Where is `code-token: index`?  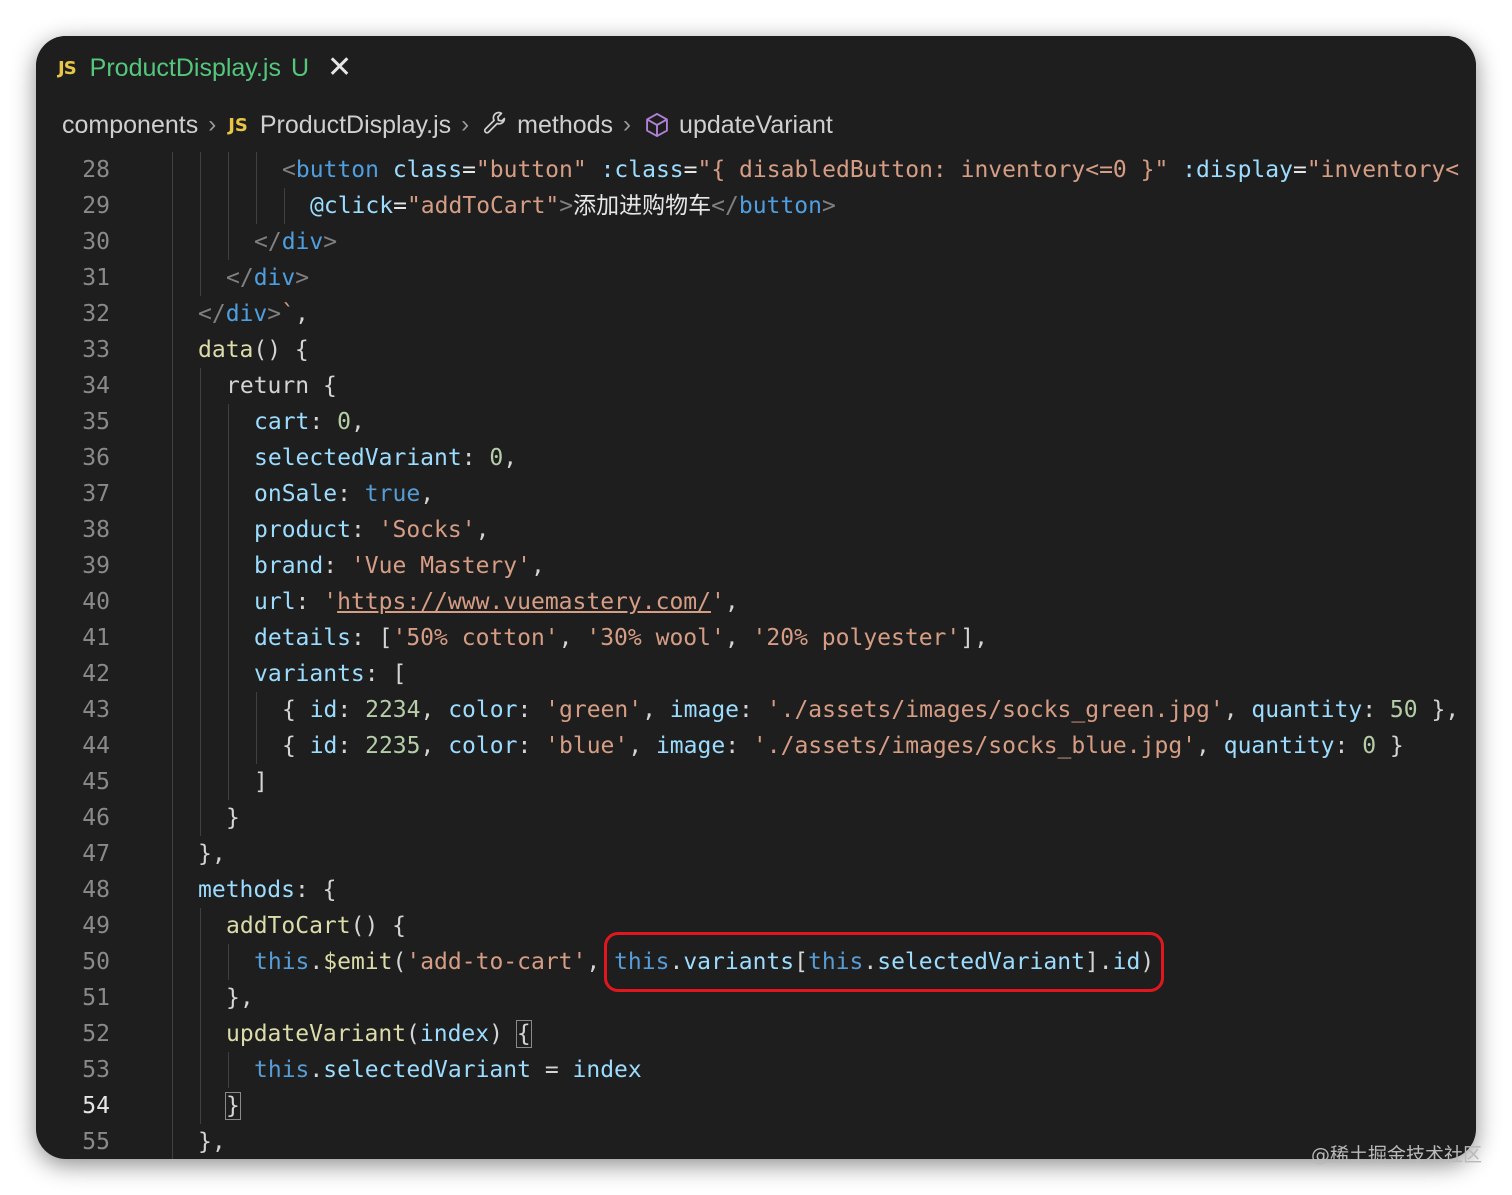 code-token: index is located at coordinates (607, 1070).